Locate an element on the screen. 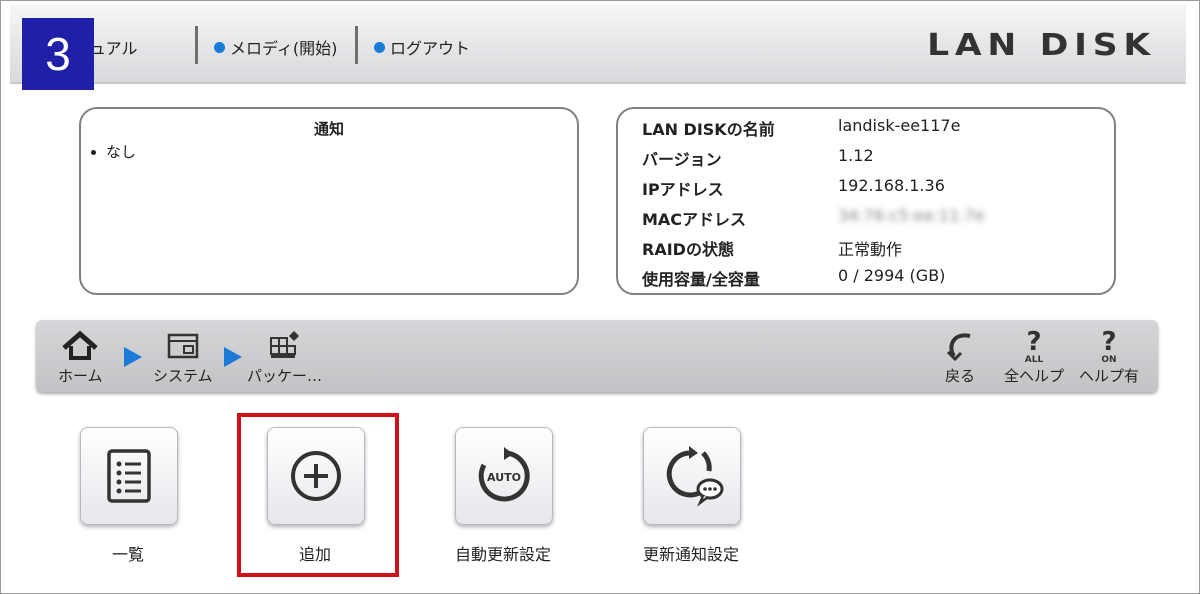  header-bar: ュアル メロディ(開始) ログアウト LAN DISK is located at coordinates (598, 44).